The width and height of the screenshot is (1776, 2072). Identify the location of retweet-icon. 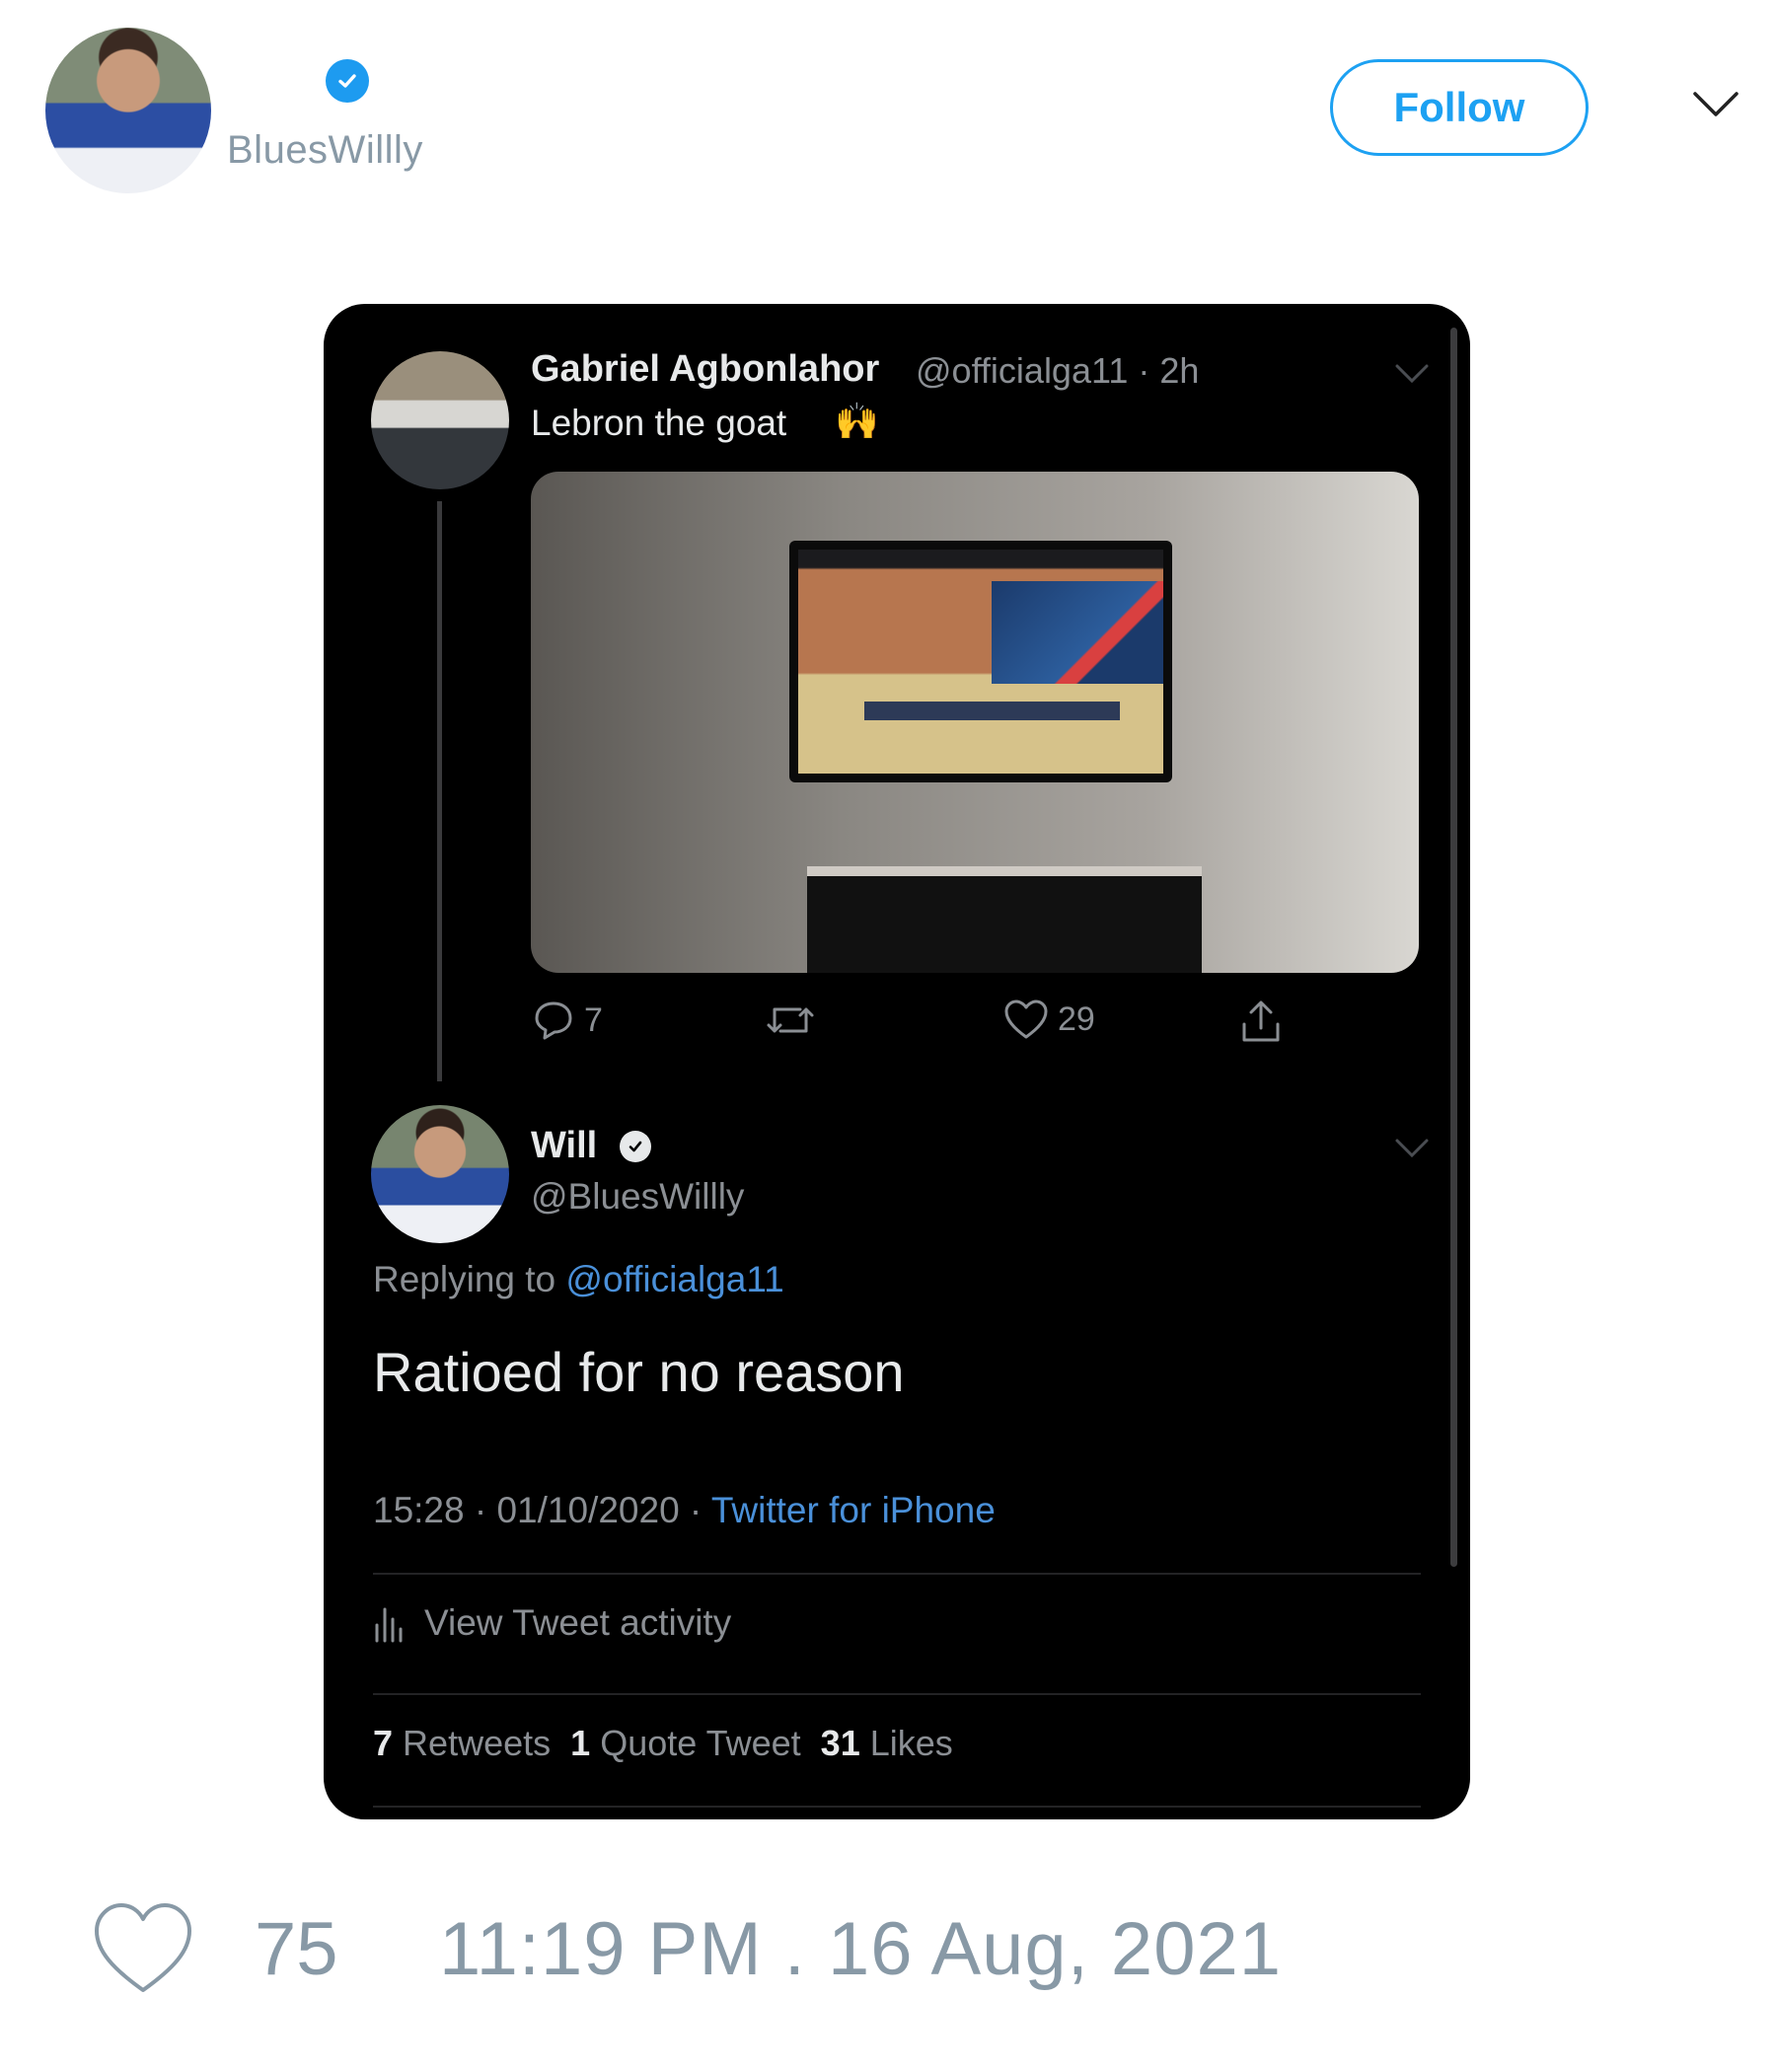
(791, 1020).